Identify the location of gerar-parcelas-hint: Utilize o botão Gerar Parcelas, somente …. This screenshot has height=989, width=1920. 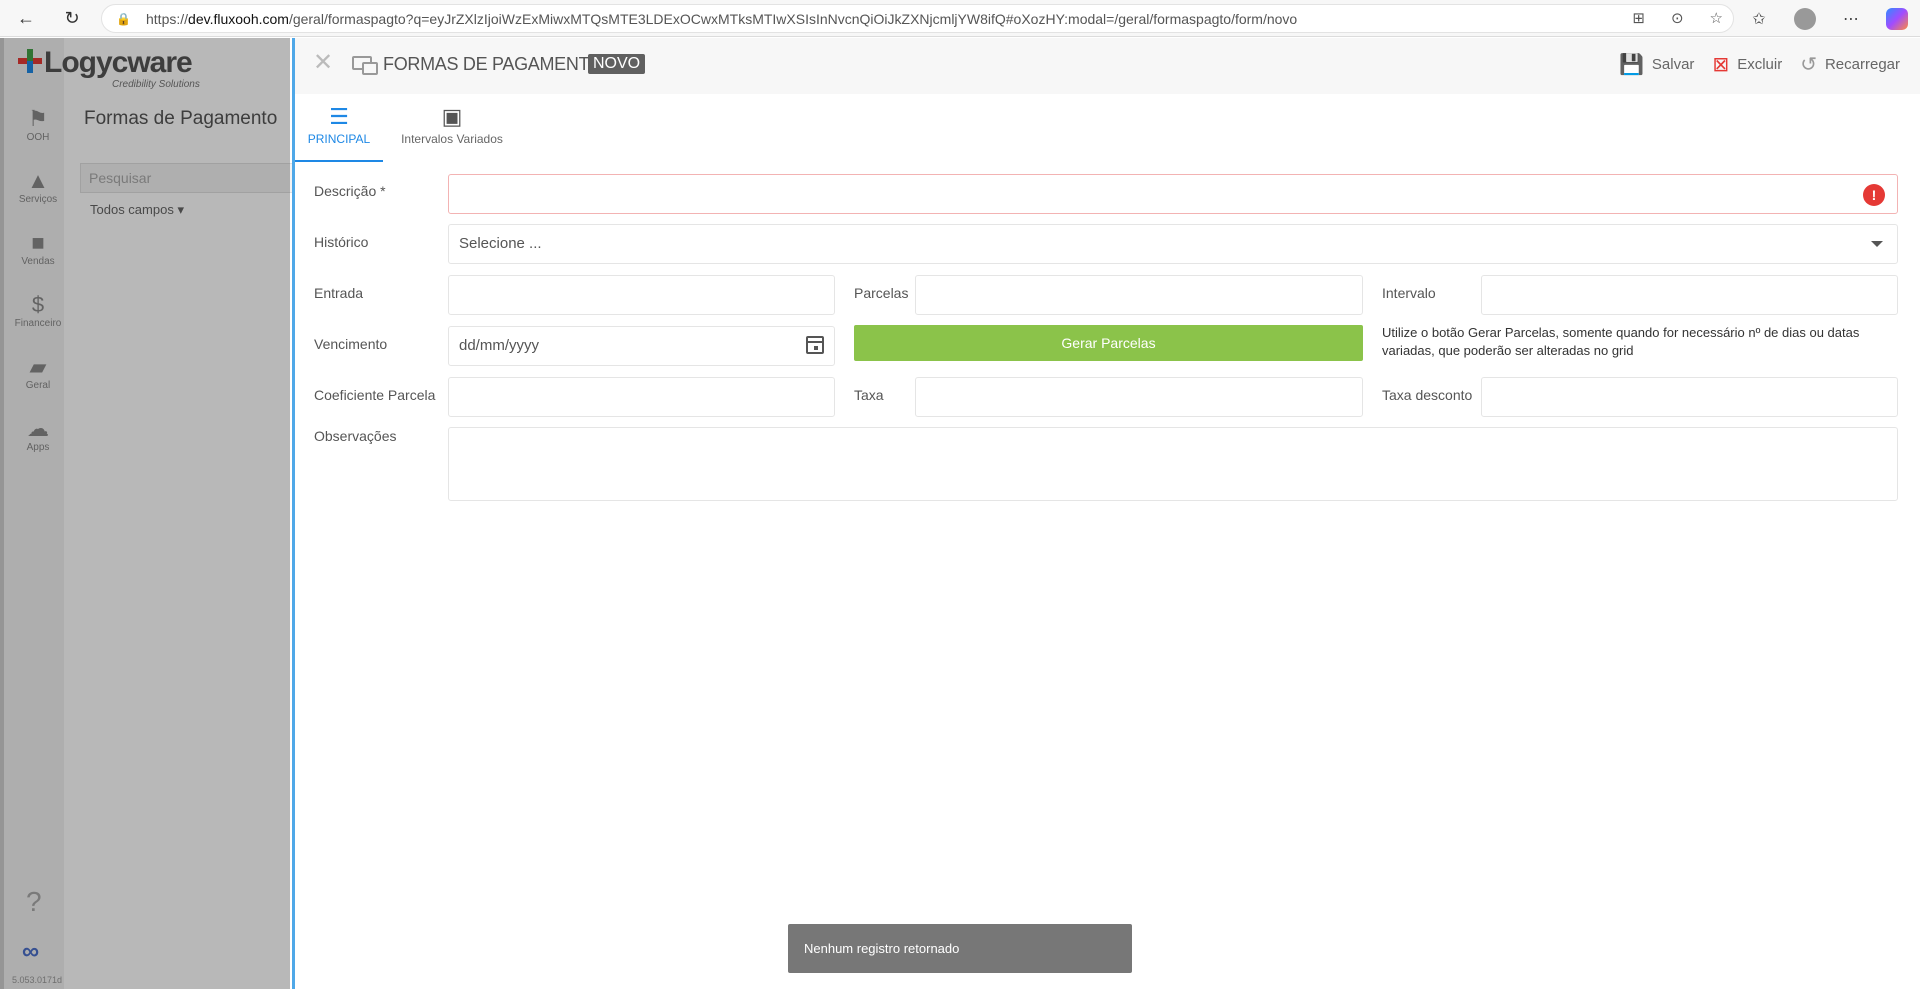
(1621, 341).